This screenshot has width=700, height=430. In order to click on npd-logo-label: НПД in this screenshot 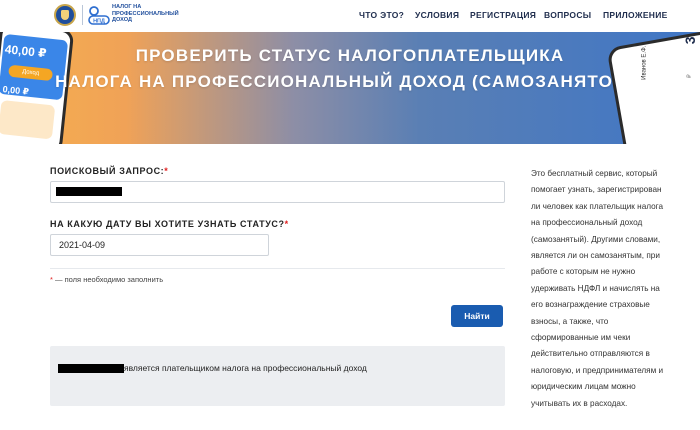, I will do `click(99, 22)`.